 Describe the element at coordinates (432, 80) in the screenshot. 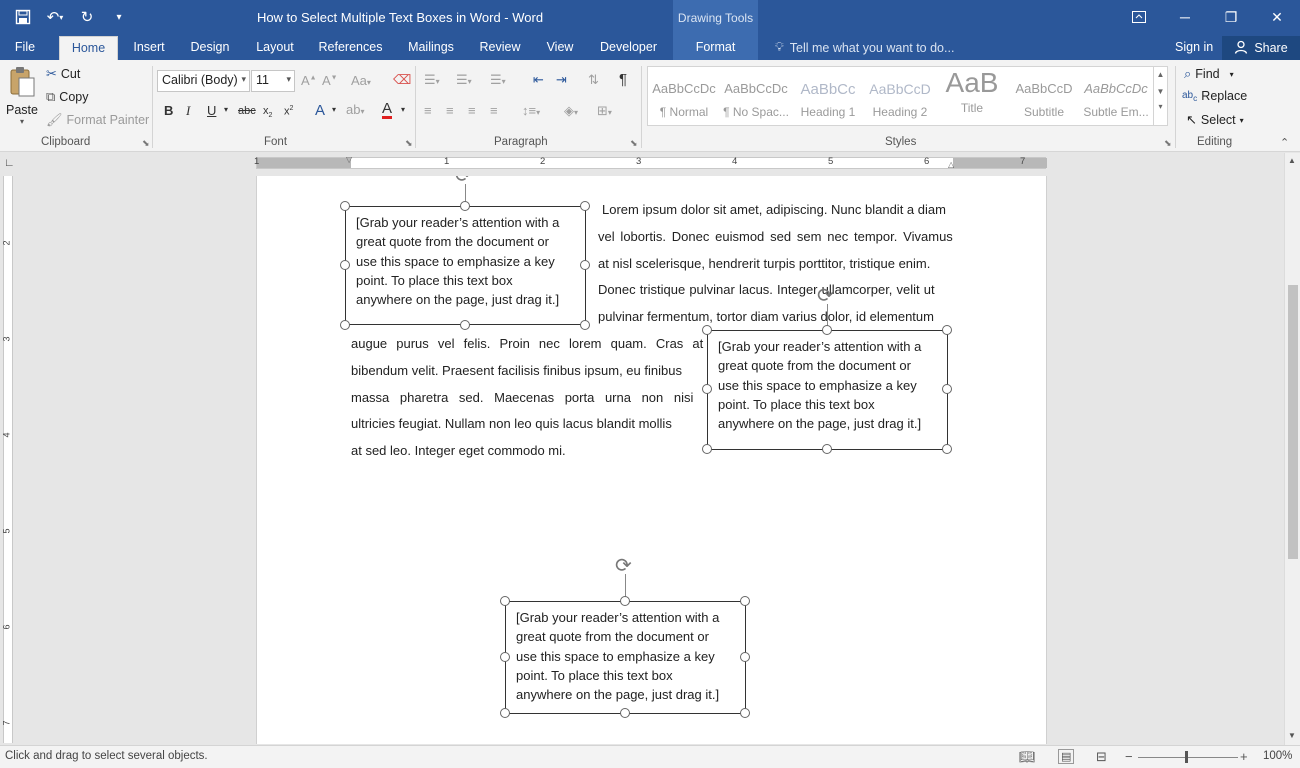

I see `bullets-icon: ☰▾` at that location.